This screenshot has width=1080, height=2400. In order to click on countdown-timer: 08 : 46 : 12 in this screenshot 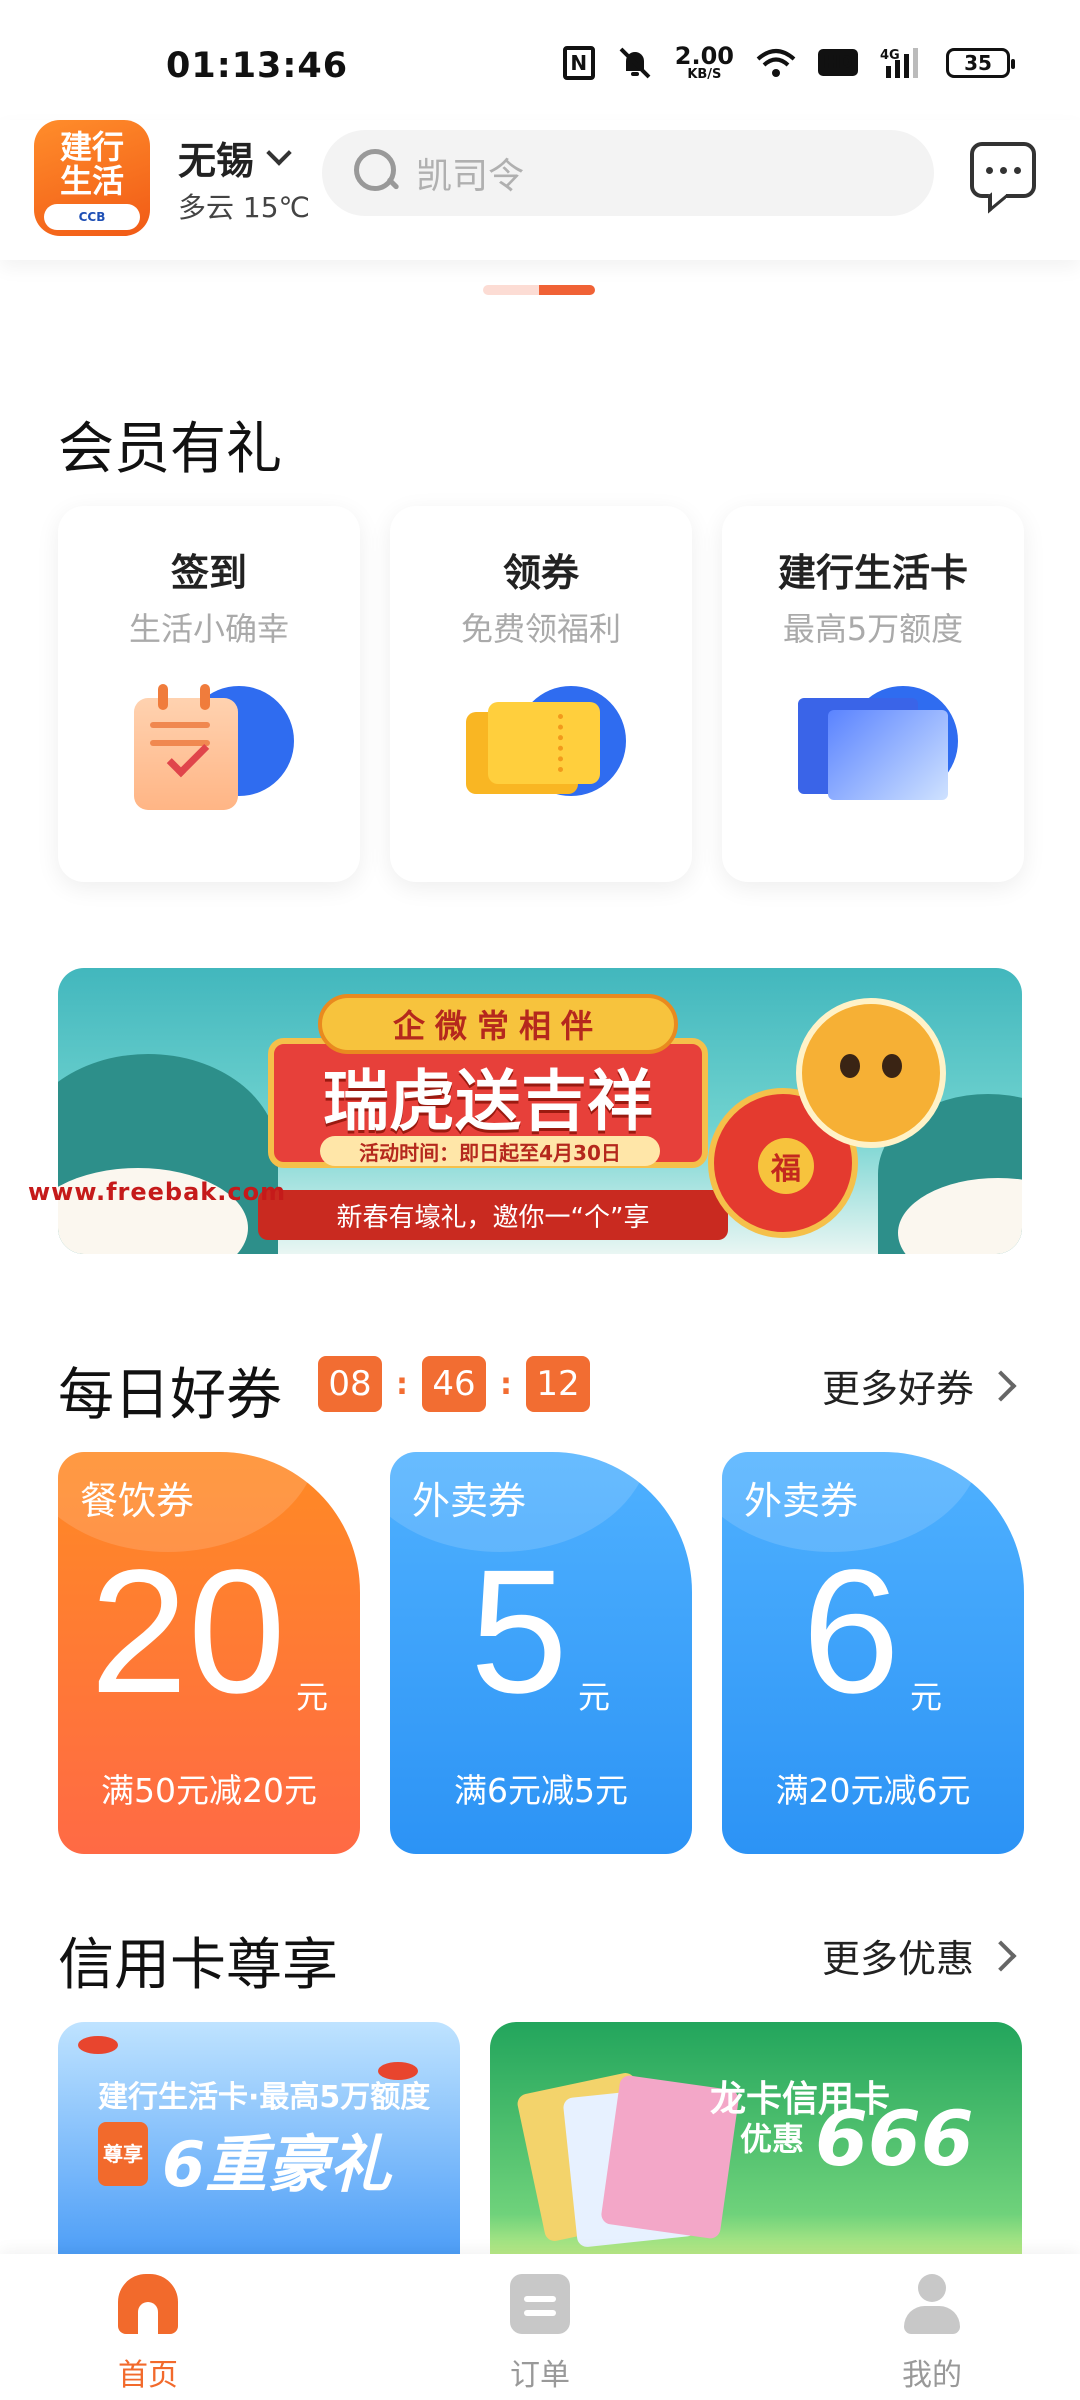, I will do `click(454, 1384)`.